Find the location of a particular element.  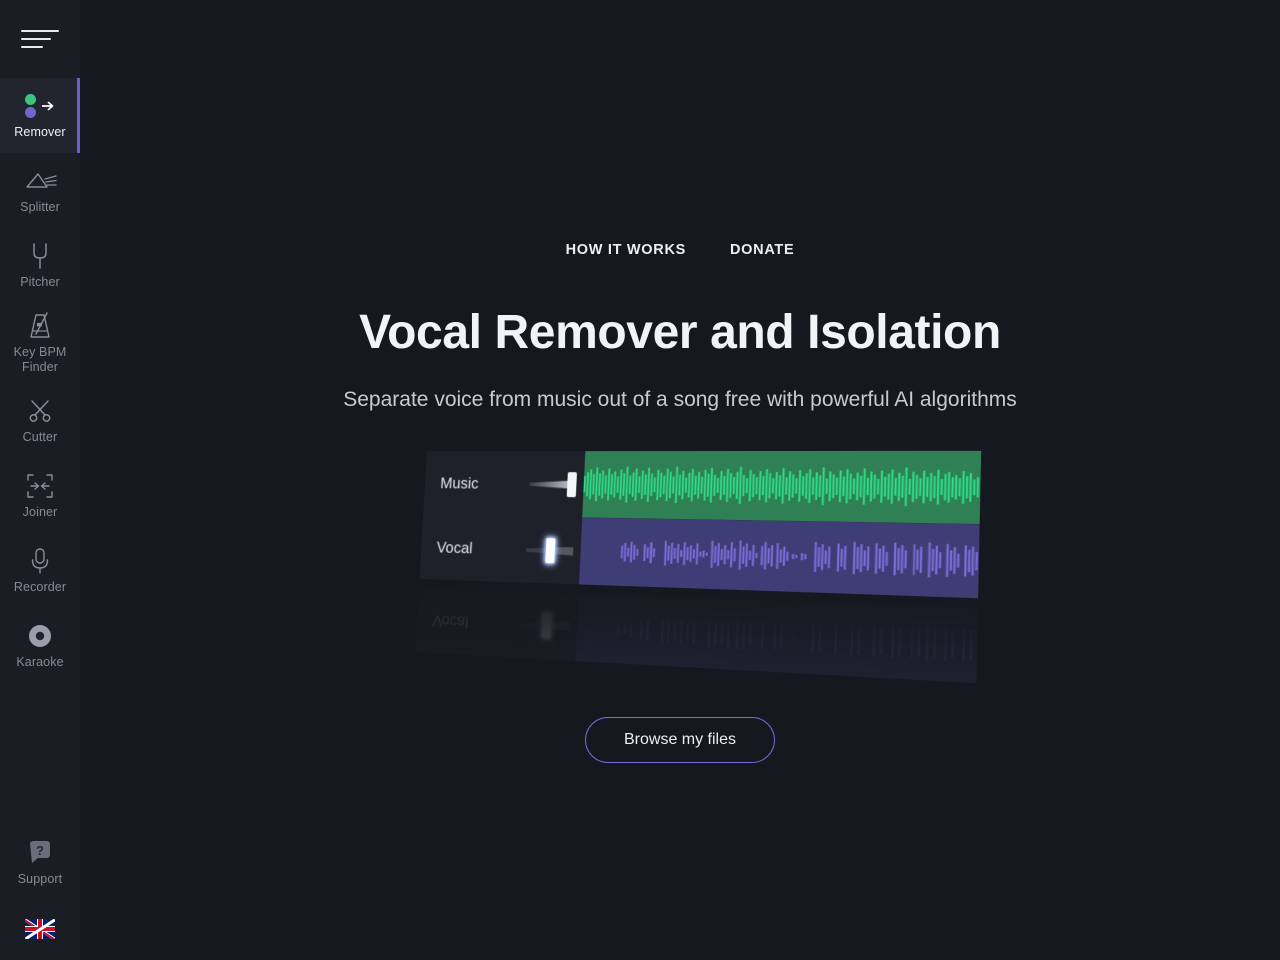

uk-flag-icon is located at coordinates (40, 929).